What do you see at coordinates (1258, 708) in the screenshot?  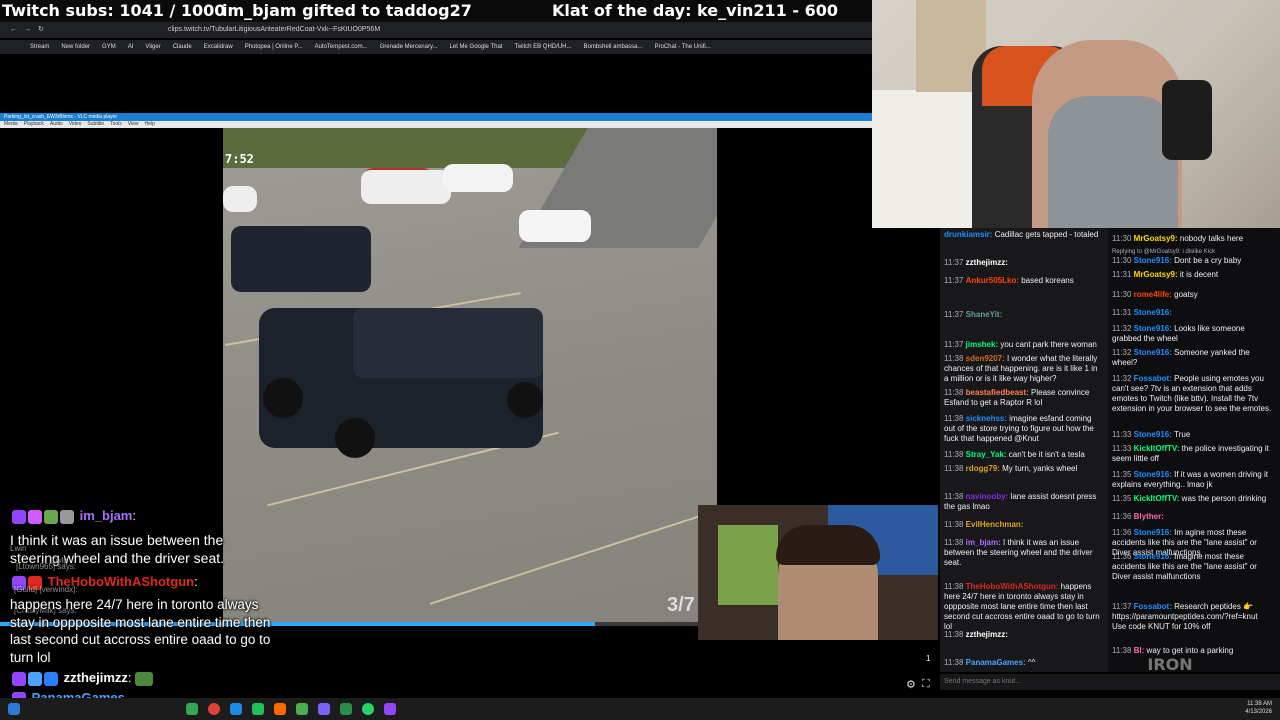 I see `system-tray-clock: 11:38 AM 4/13/2026` at bounding box center [1258, 708].